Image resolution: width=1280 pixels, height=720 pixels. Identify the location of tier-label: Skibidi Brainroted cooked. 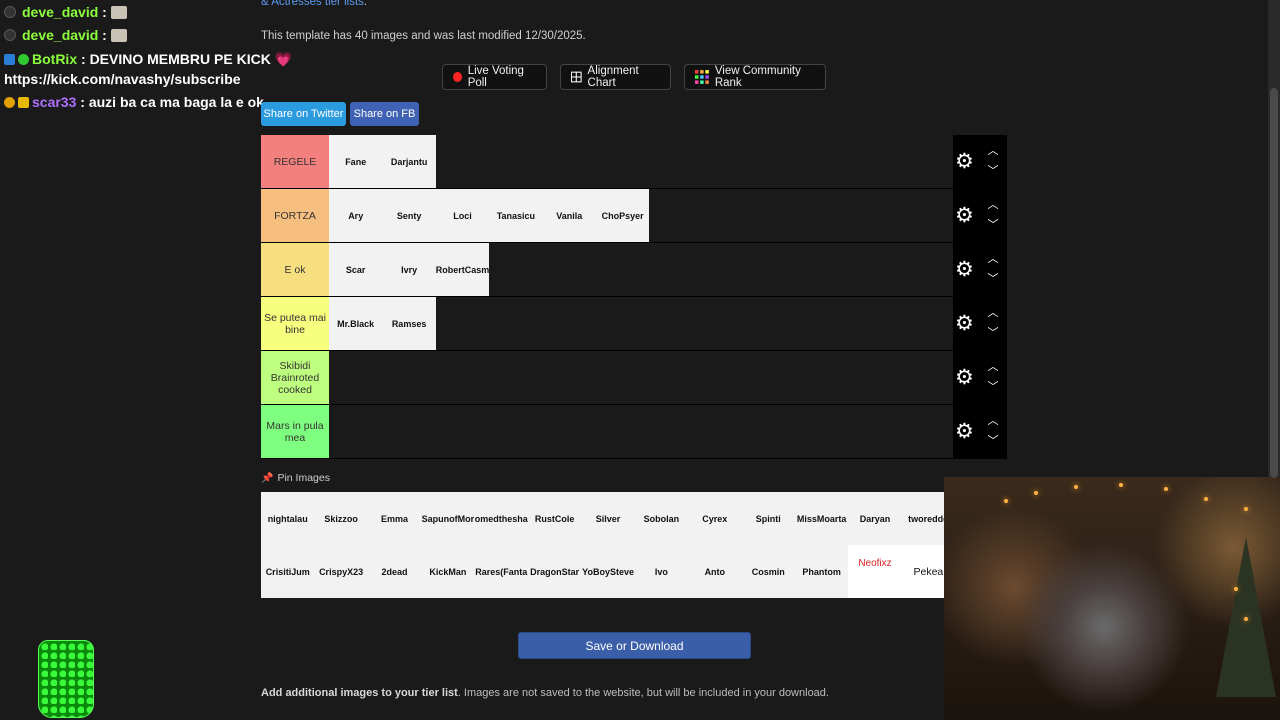
(295, 377).